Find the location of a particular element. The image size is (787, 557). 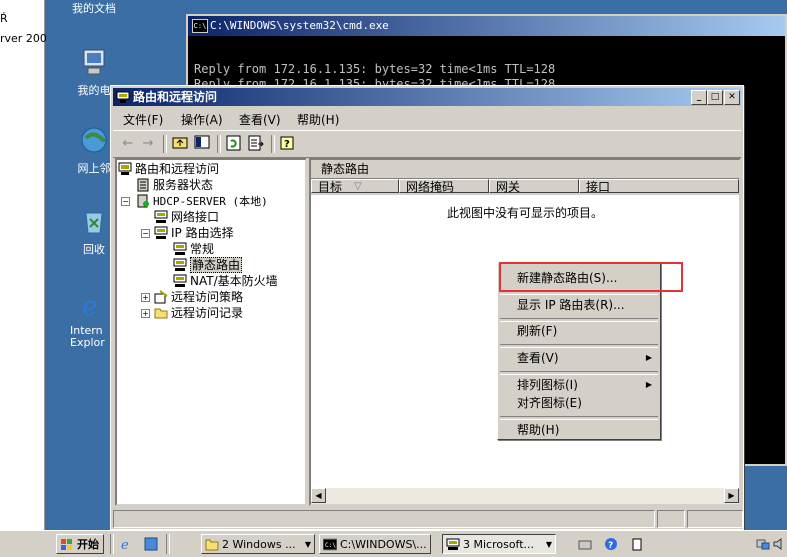

minimize-button: _ is located at coordinates (699, 97).